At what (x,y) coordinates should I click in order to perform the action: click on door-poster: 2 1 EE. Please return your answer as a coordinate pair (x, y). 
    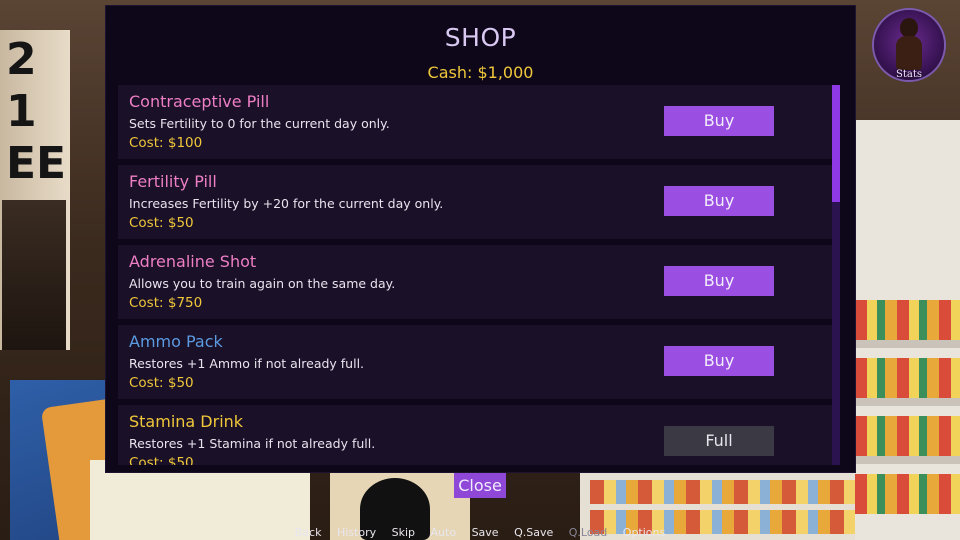
    Looking at the image, I should click on (35, 190).